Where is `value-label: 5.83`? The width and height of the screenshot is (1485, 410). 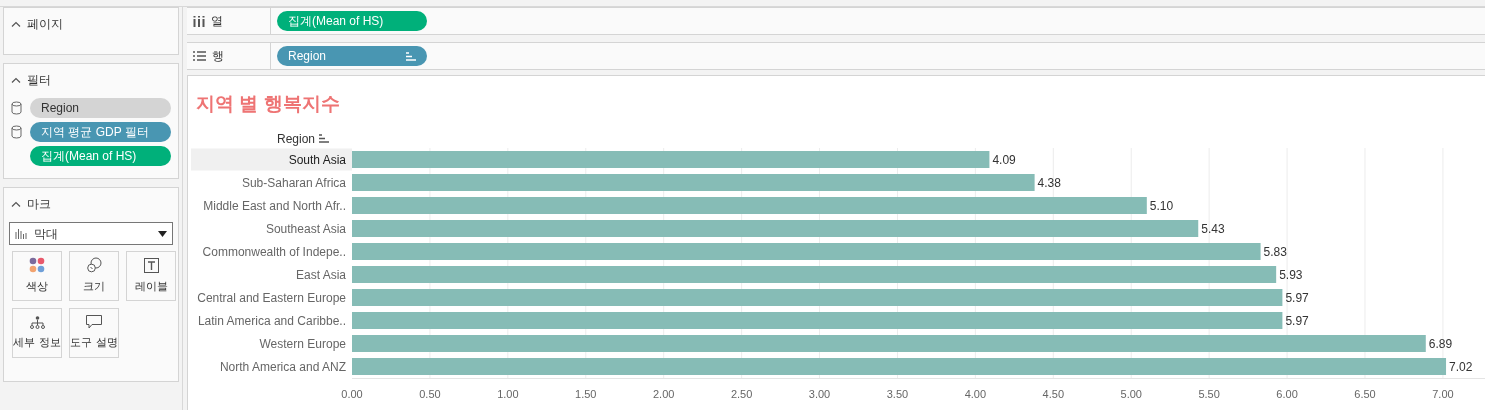
value-label: 5.83 is located at coordinates (1275, 251).